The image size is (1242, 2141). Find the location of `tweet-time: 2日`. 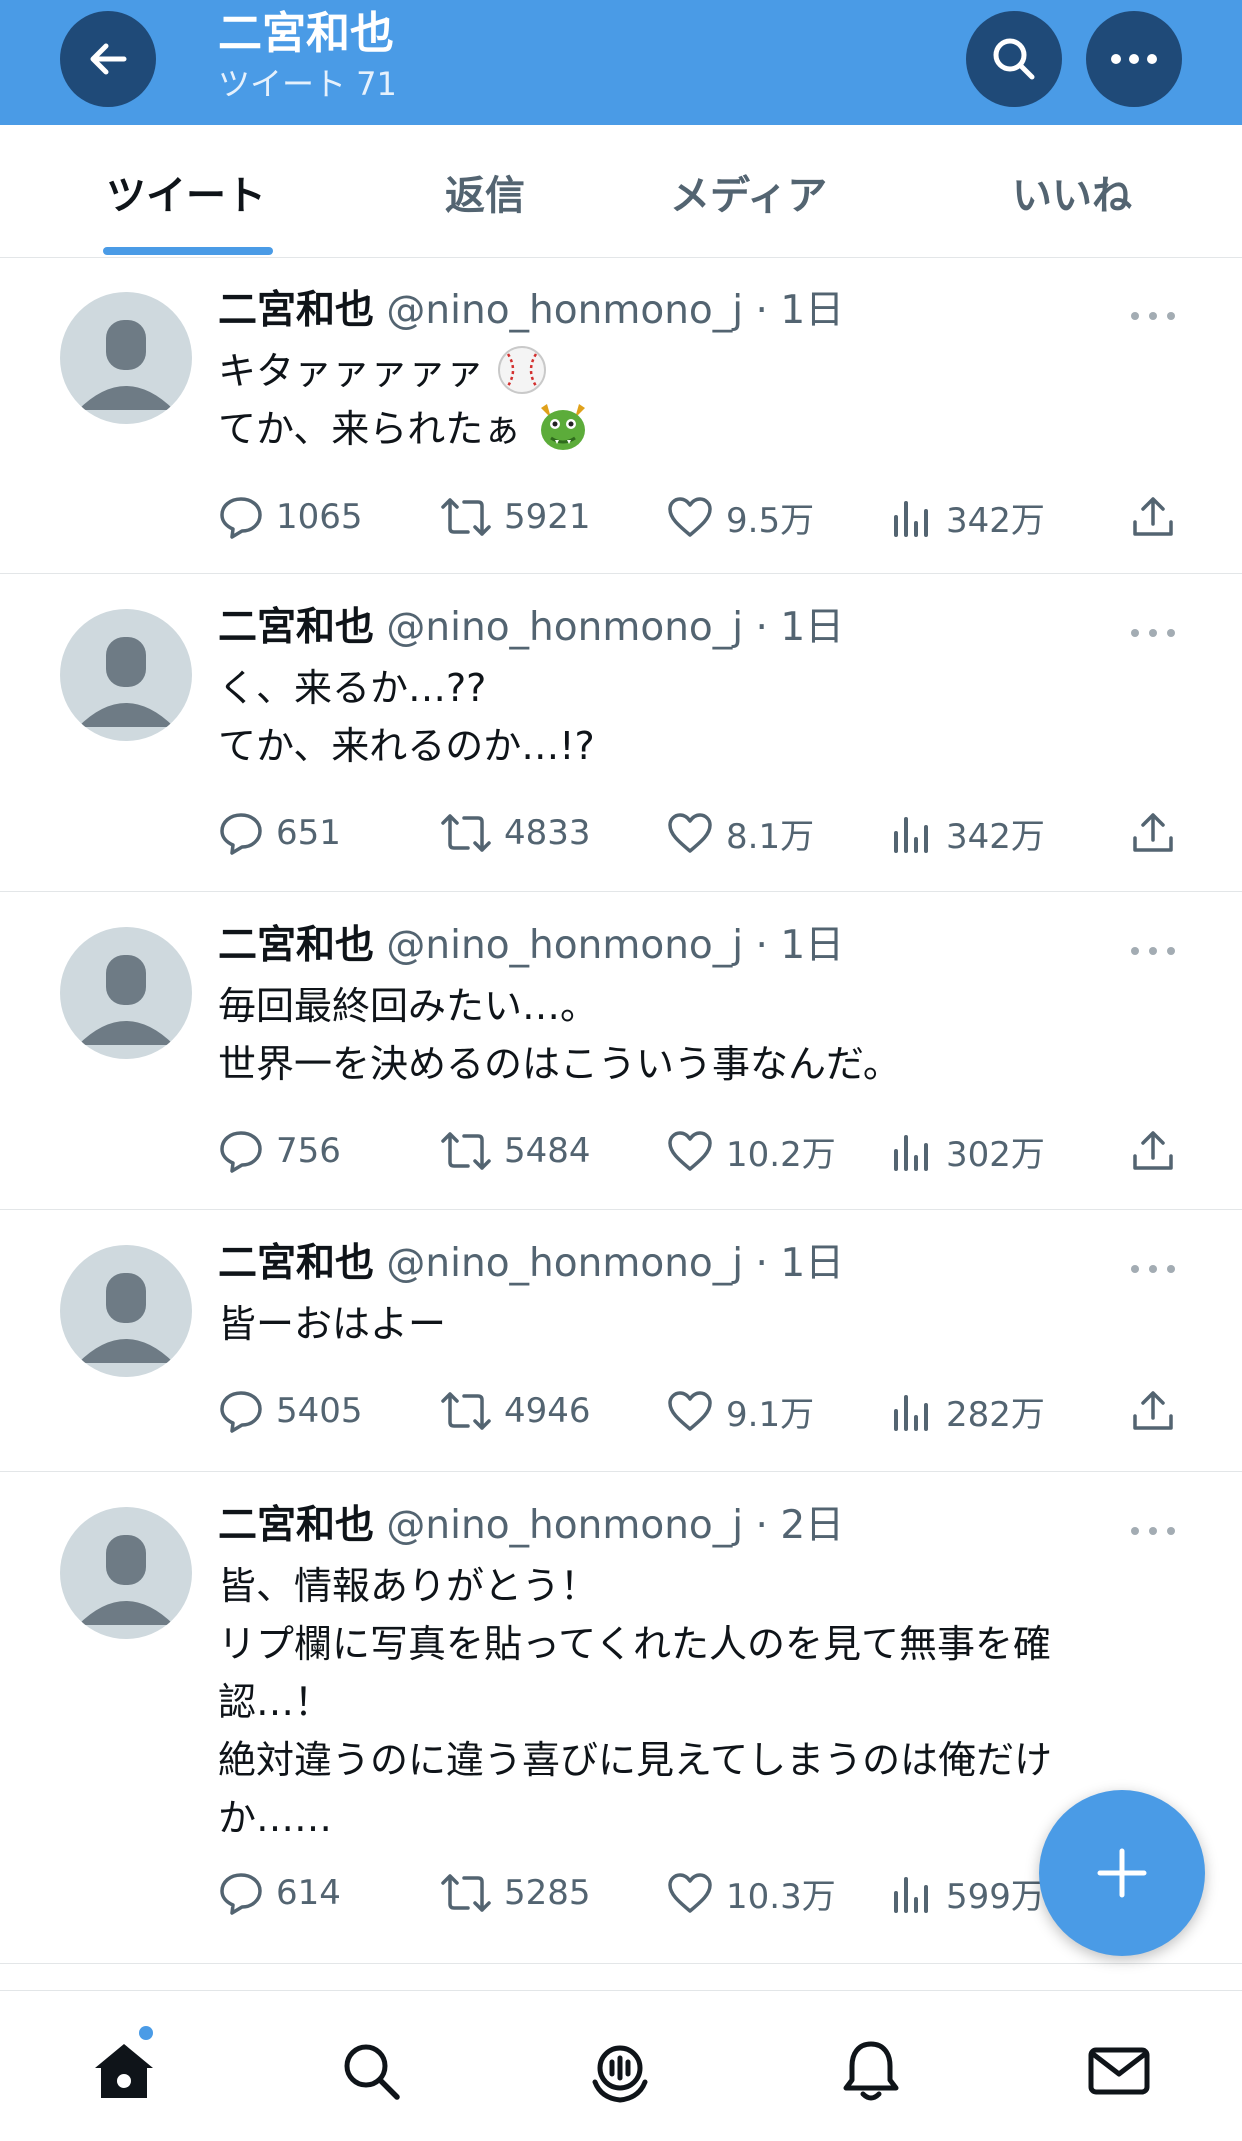

tweet-time: 2日 is located at coordinates (812, 1525).